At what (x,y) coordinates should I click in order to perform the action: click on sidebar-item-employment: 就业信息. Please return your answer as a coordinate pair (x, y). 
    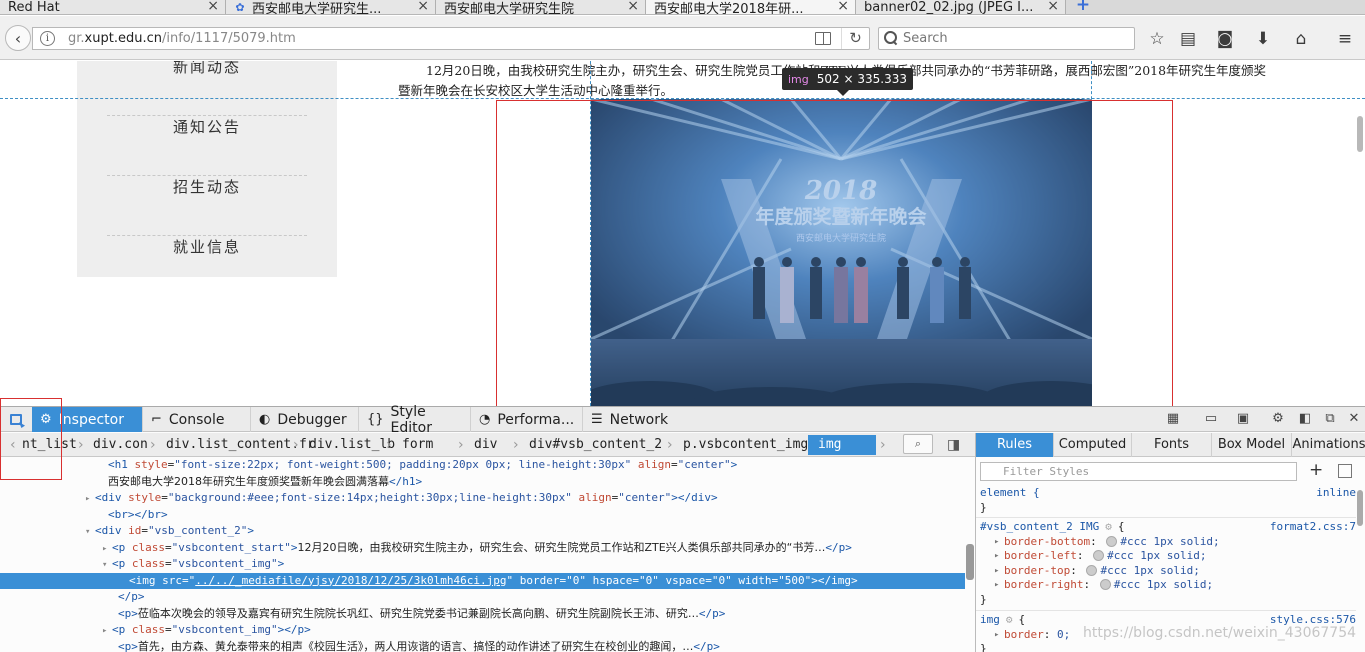
    Looking at the image, I should click on (207, 266).